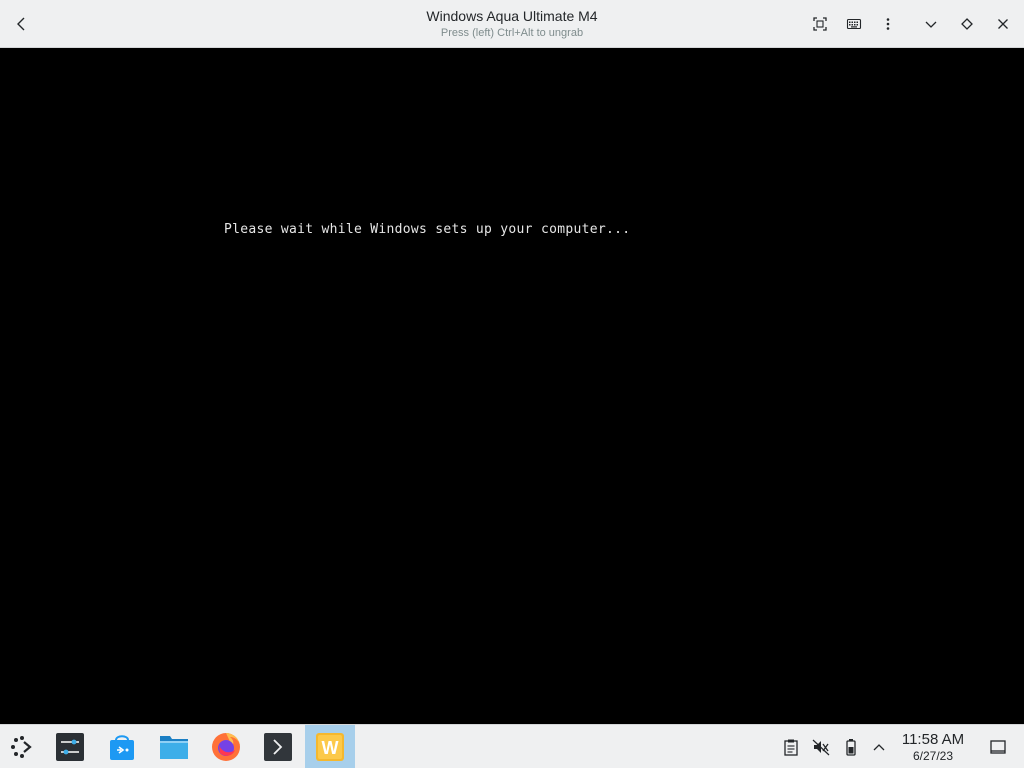 The height and width of the screenshot is (768, 1024). I want to click on clock-time: 11:58 AM, so click(933, 739).